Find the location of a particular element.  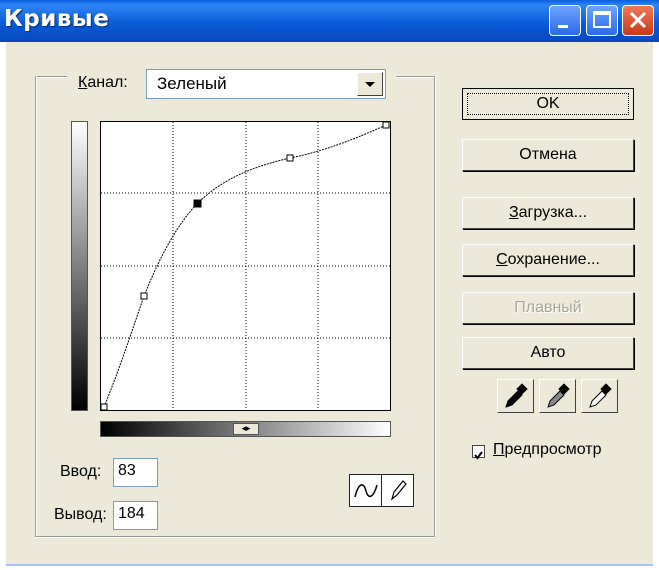

chevron-down-icon is located at coordinates (370, 84).